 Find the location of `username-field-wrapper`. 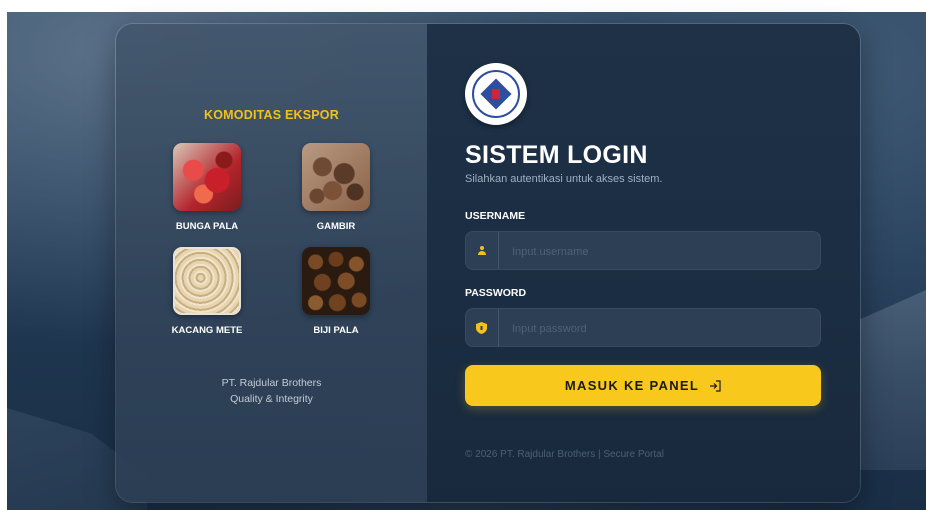

username-field-wrapper is located at coordinates (643, 251).